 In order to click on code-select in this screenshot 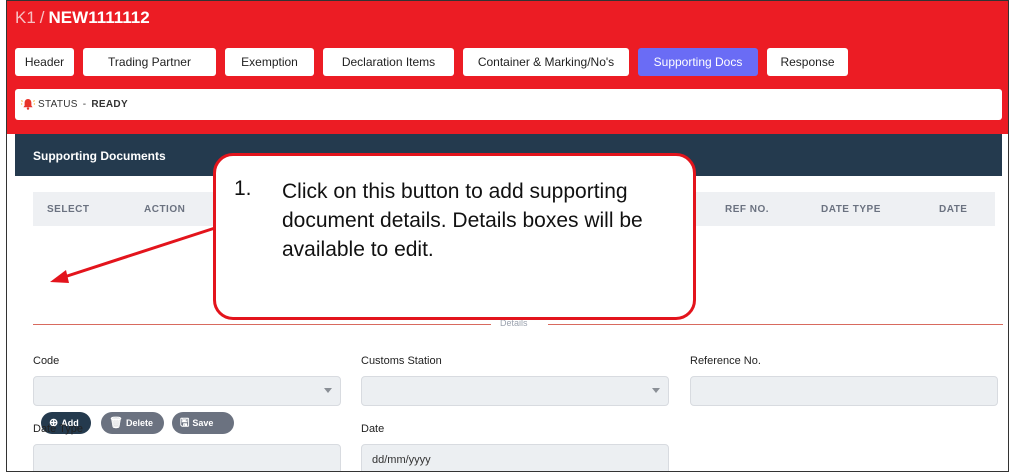, I will do `click(187, 391)`.